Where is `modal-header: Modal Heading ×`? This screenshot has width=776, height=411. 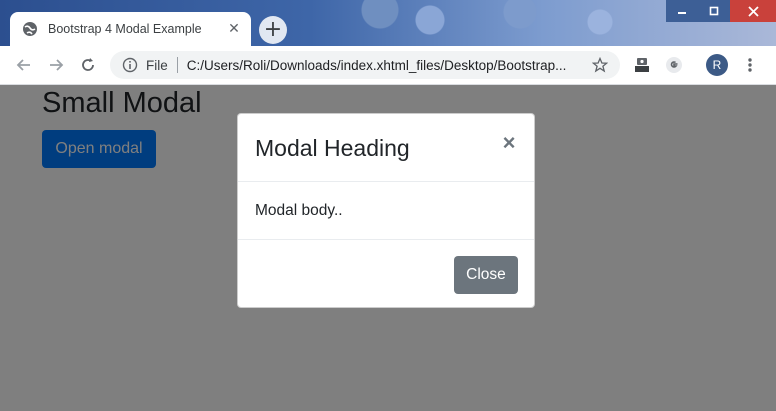
modal-header: Modal Heading × is located at coordinates (386, 148).